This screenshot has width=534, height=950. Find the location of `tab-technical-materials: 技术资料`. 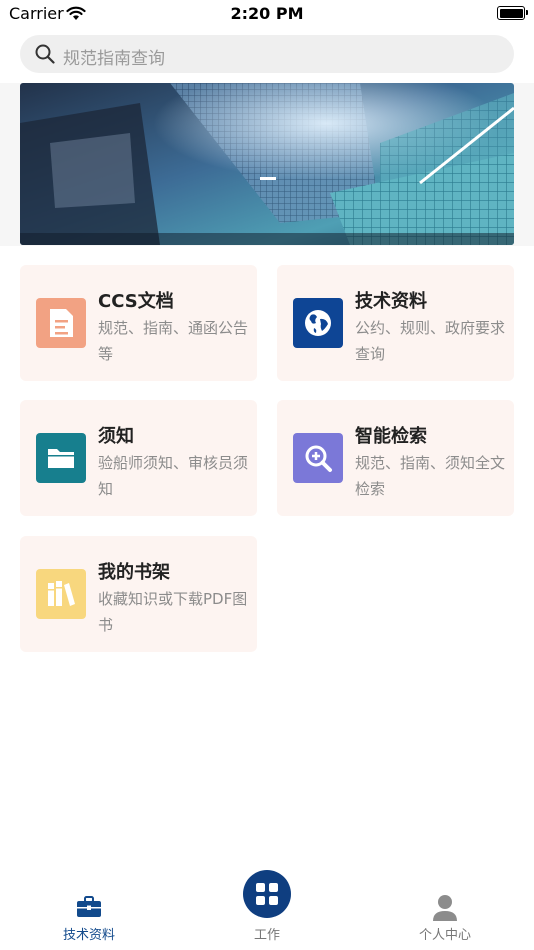

tab-technical-materials: 技术资料 is located at coordinates (89, 905).